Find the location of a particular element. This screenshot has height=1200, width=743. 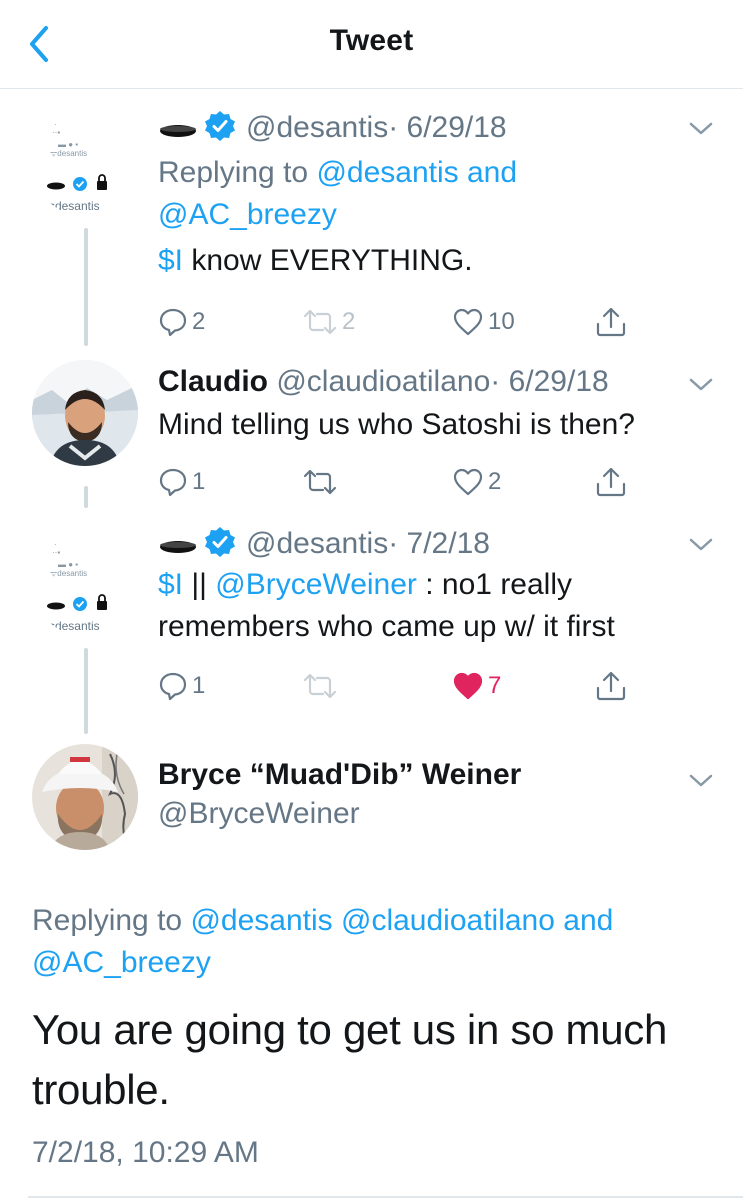

top-bar: Tweet is located at coordinates (371, 44).